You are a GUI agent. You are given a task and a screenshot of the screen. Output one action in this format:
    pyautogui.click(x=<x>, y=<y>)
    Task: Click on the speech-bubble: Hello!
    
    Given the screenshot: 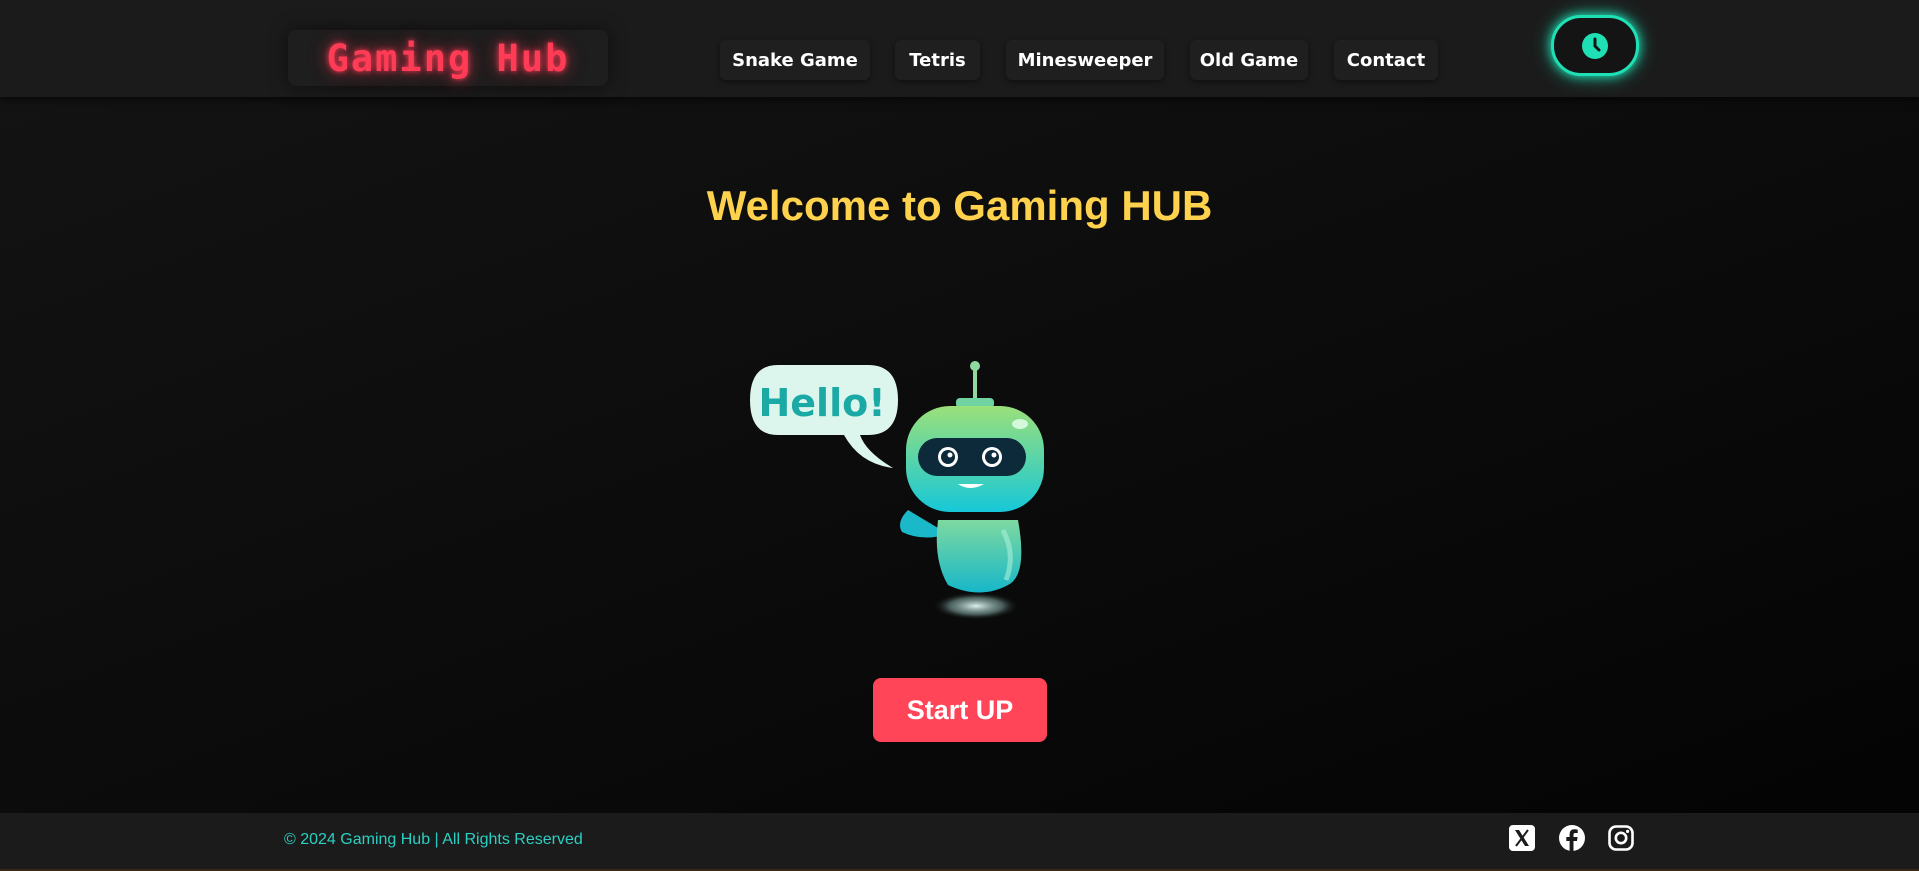 What is the action you would take?
    pyautogui.click(x=824, y=416)
    